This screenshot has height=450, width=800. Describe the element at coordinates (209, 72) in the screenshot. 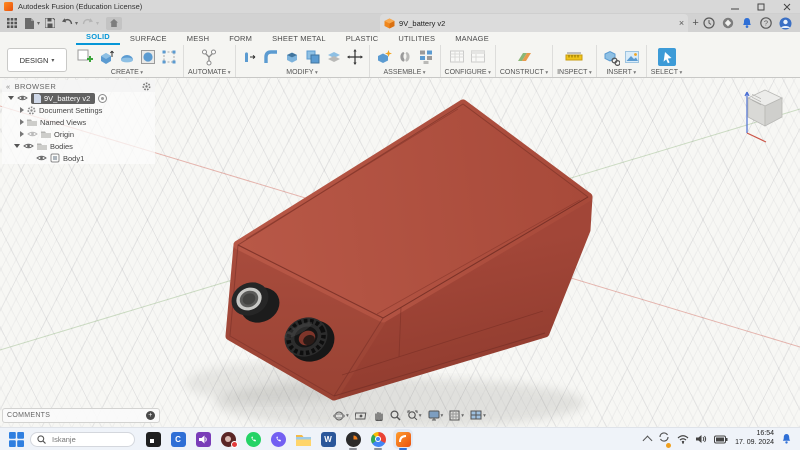

I see `group-automate-label: AUTOMATE` at that location.